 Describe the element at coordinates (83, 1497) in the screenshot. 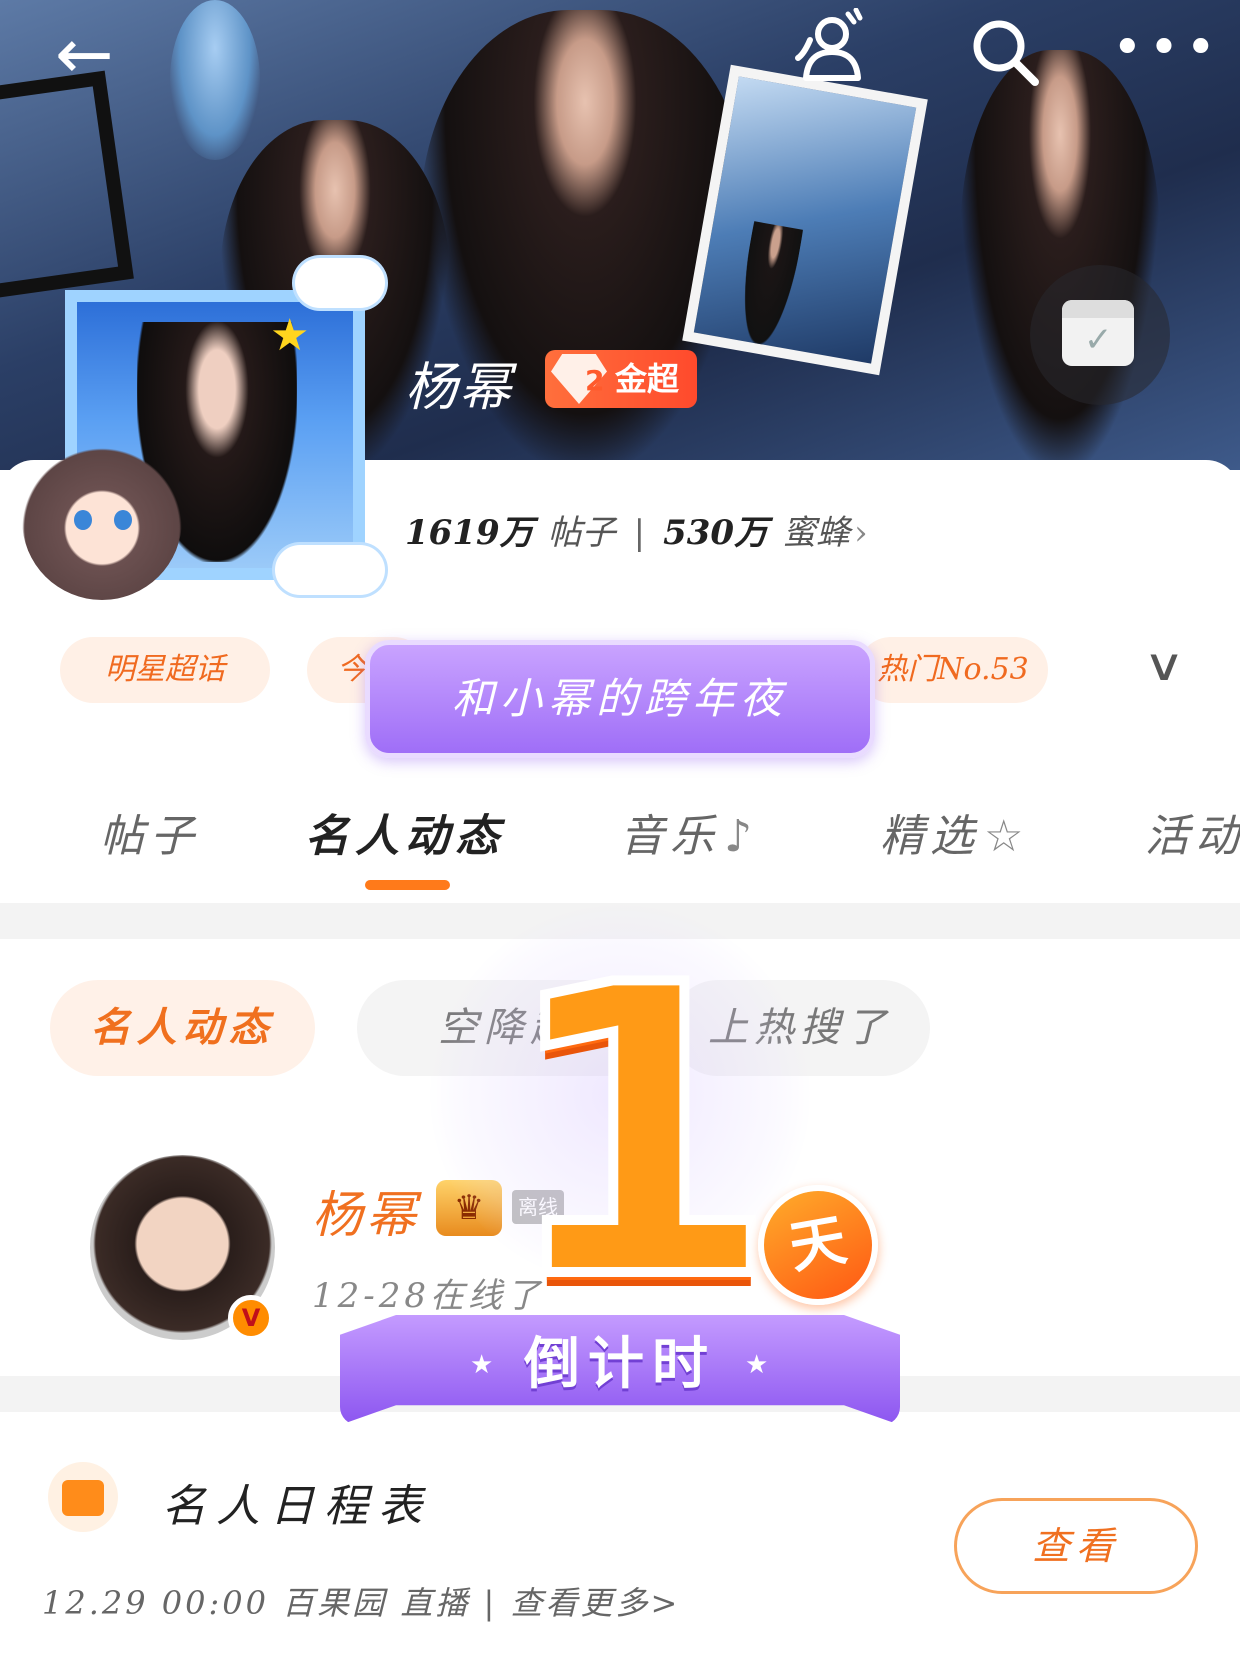

I see `calendar-icon` at that location.